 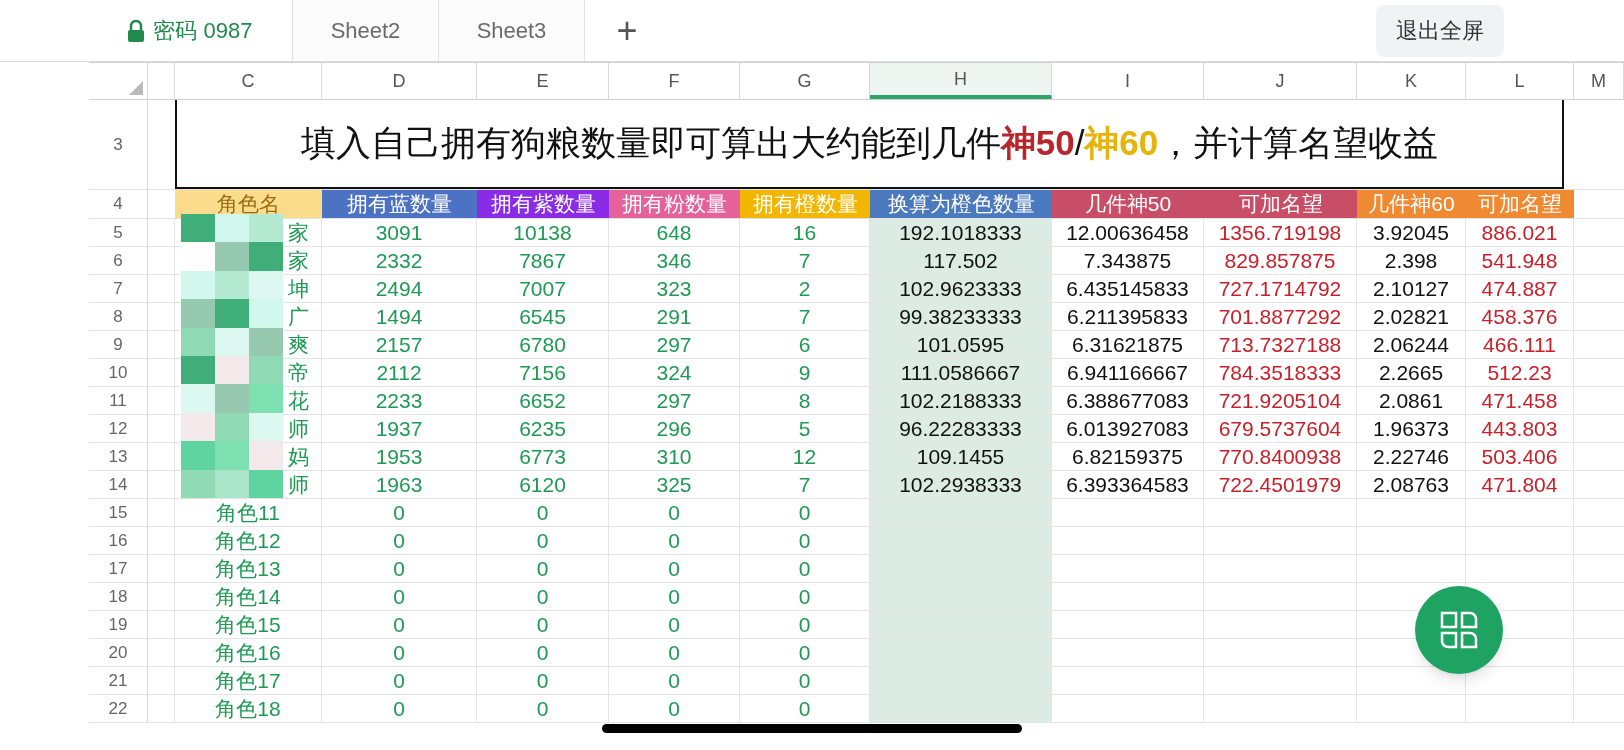 I want to click on table-cell: 6.211395833, so click(x=1128, y=316).